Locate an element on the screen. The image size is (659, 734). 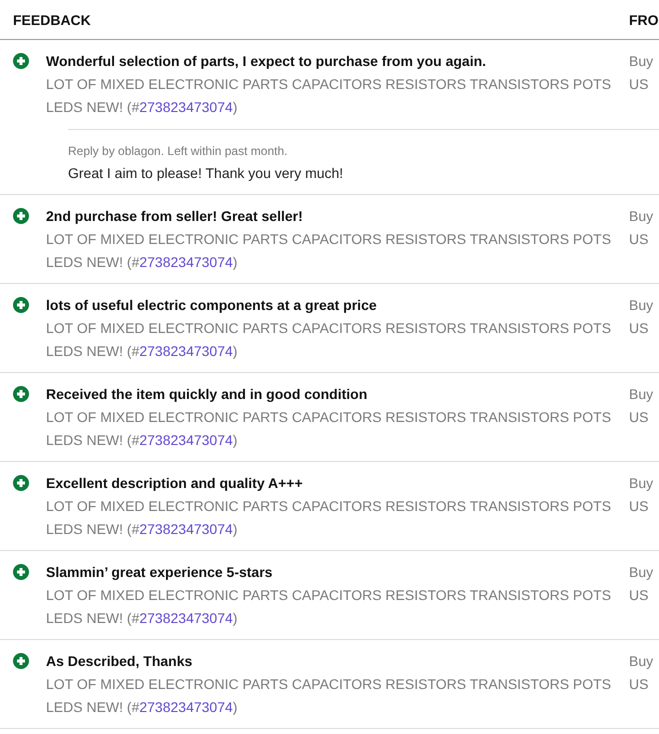
feedback-comment: Received the item quickly and in good condition is located at coordinates (207, 394).